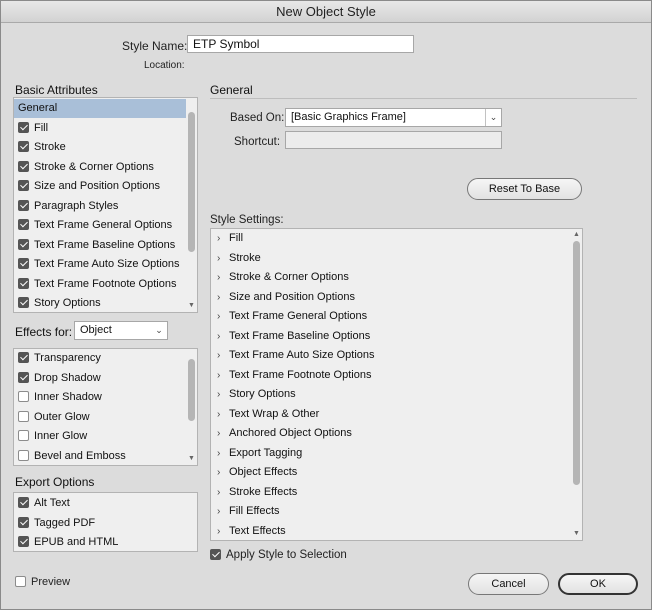 The height and width of the screenshot is (610, 652). I want to click on effects-scrollbar: ▼, so click(191, 408).